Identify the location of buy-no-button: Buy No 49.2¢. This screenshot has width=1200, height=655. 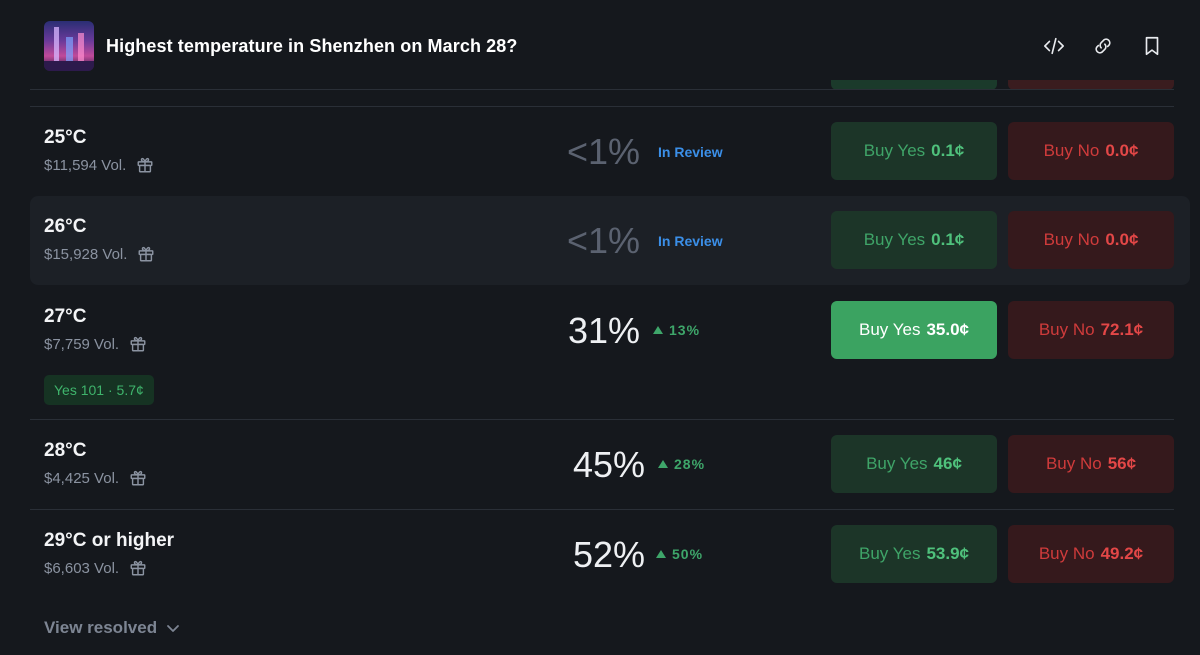
(1091, 554).